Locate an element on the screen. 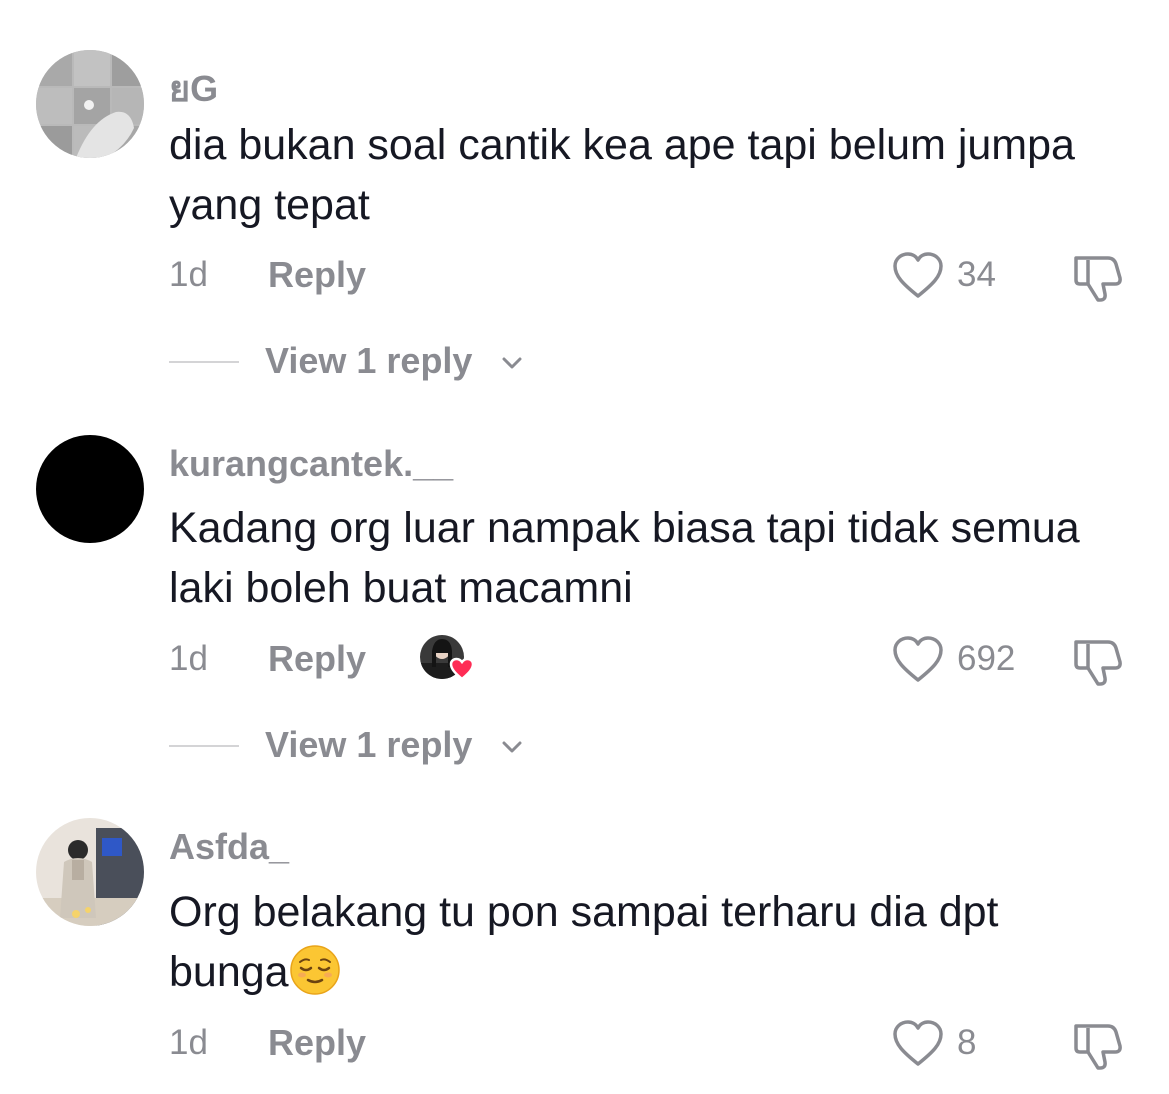  like-count: 8 is located at coordinates (967, 1042).